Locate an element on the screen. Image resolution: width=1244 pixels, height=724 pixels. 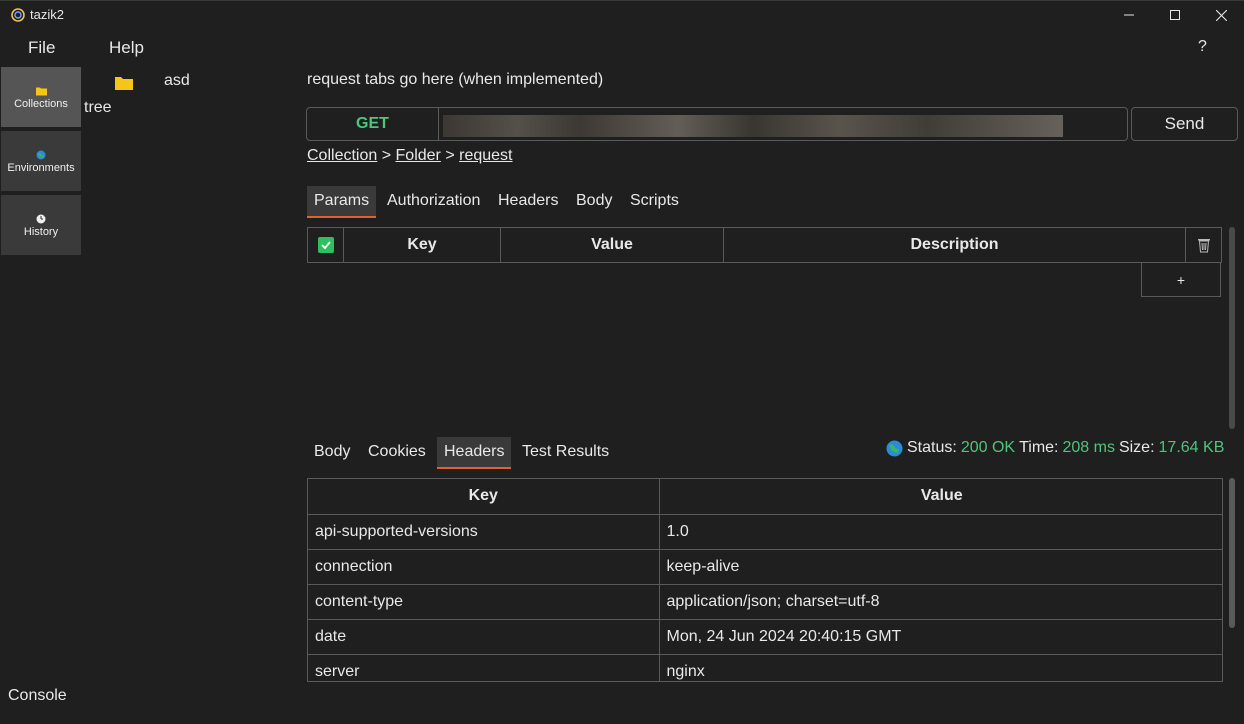
header-value: 1.0 is located at coordinates (940, 532).